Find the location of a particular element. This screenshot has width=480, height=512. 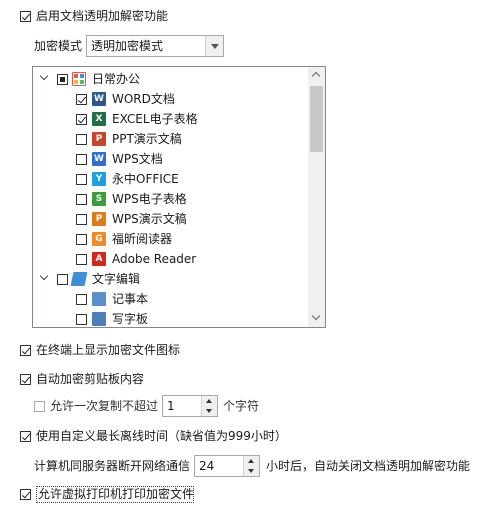

tree-group-office: 日常办公 is located at coordinates (171, 79).